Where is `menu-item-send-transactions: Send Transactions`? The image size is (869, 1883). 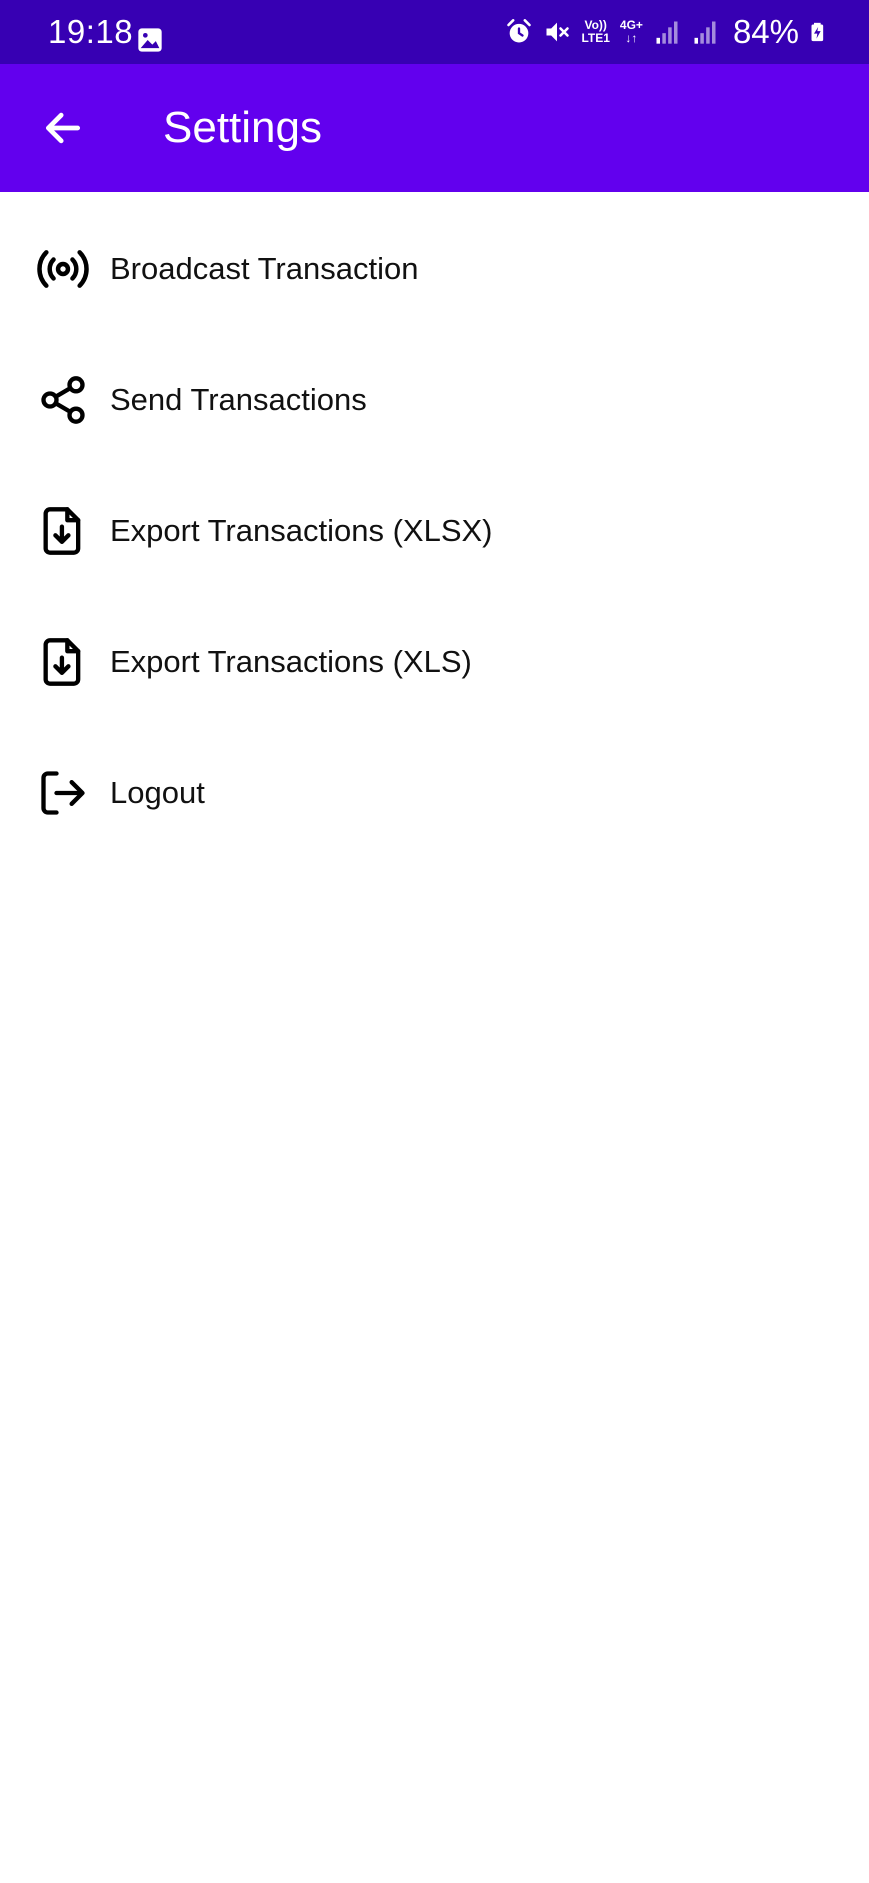
menu-item-send-transactions: Send Transactions is located at coordinates (434, 399).